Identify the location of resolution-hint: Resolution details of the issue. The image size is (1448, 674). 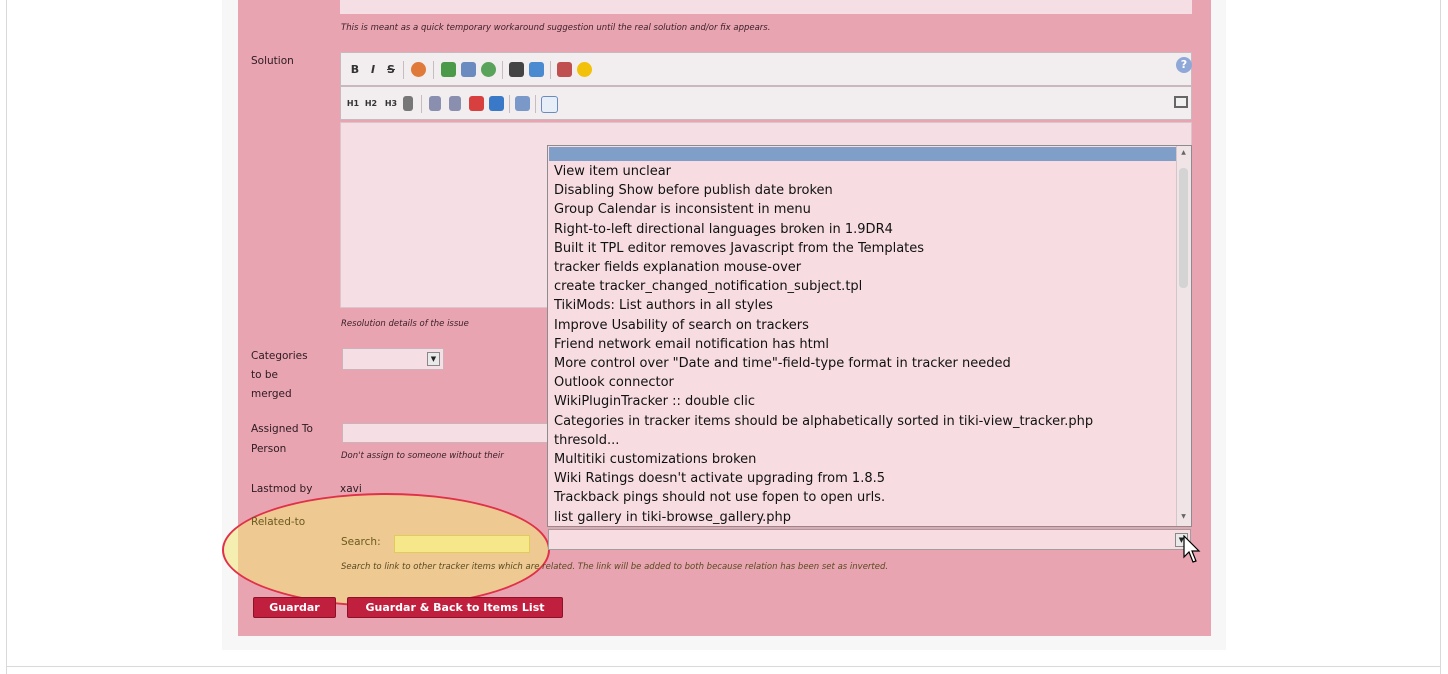
(405, 324).